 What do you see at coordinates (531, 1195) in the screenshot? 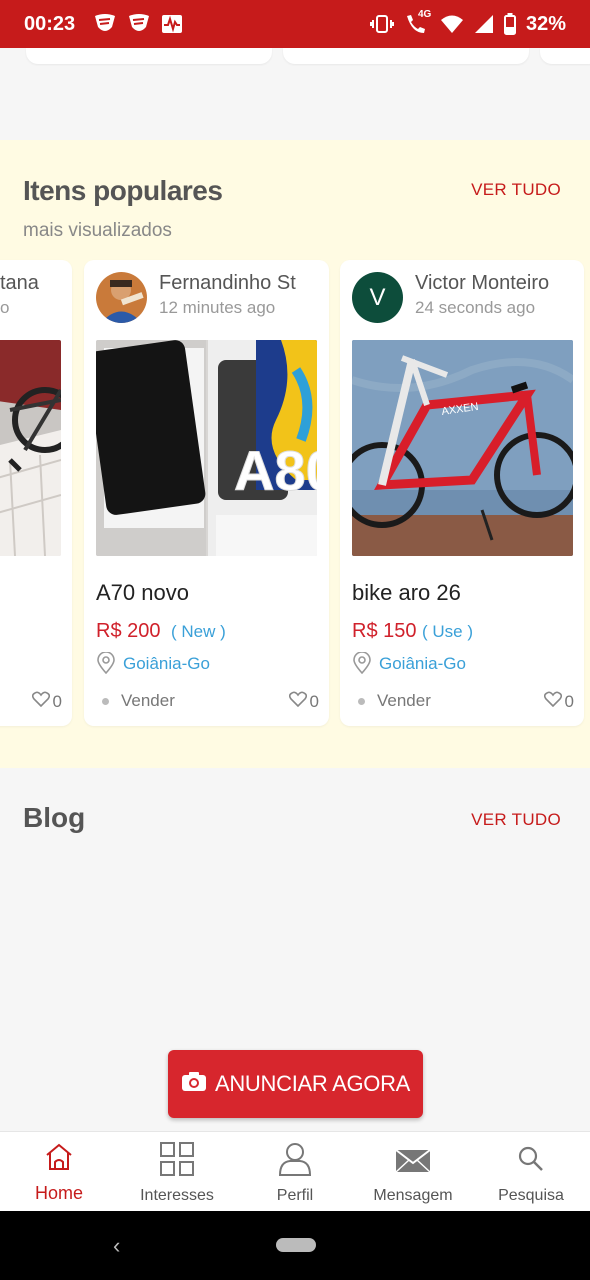
I see `nav-search-label: Pesquisa` at bounding box center [531, 1195].